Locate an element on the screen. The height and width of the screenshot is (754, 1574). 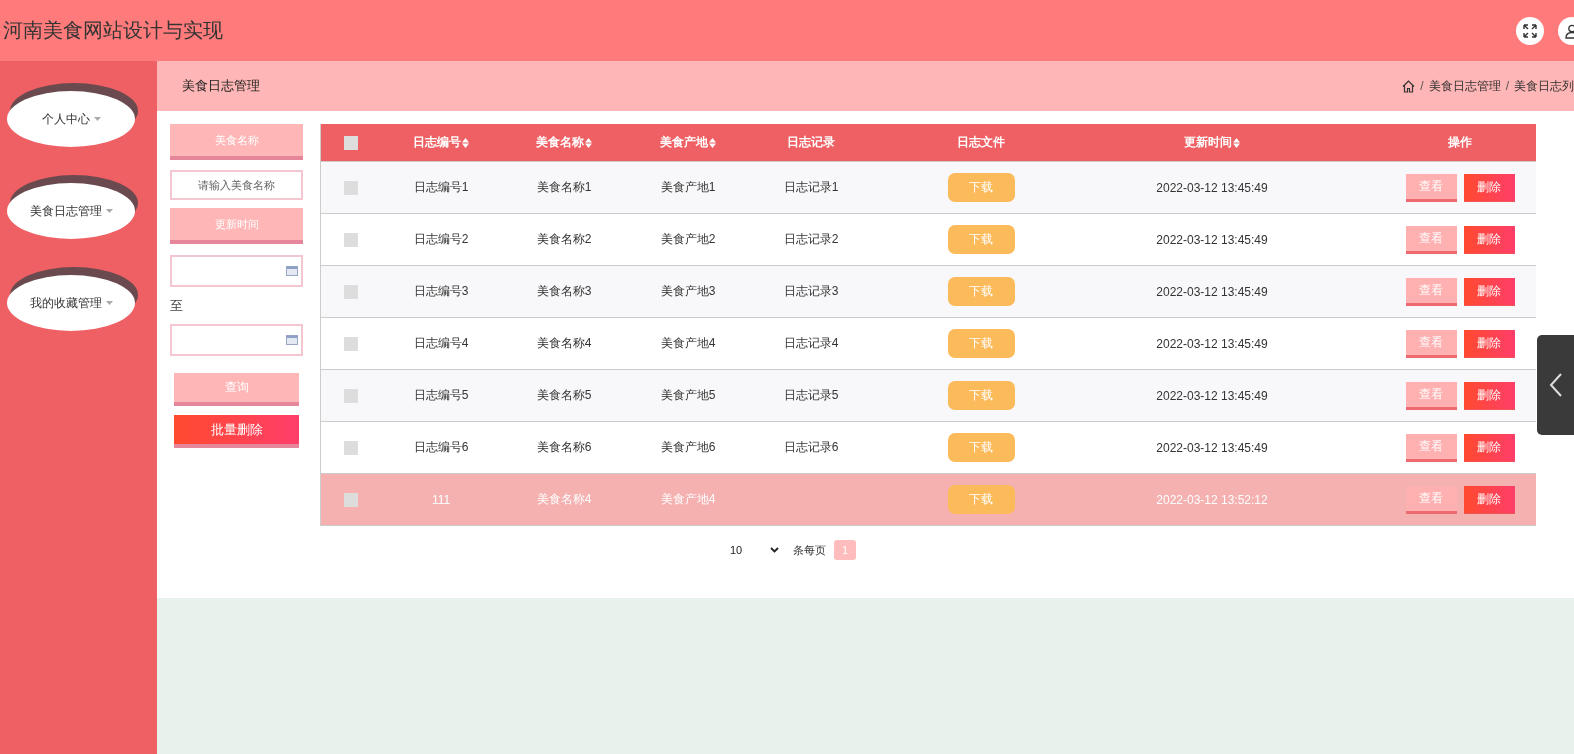
batch-delete-button: 批量删除 is located at coordinates (236, 431).